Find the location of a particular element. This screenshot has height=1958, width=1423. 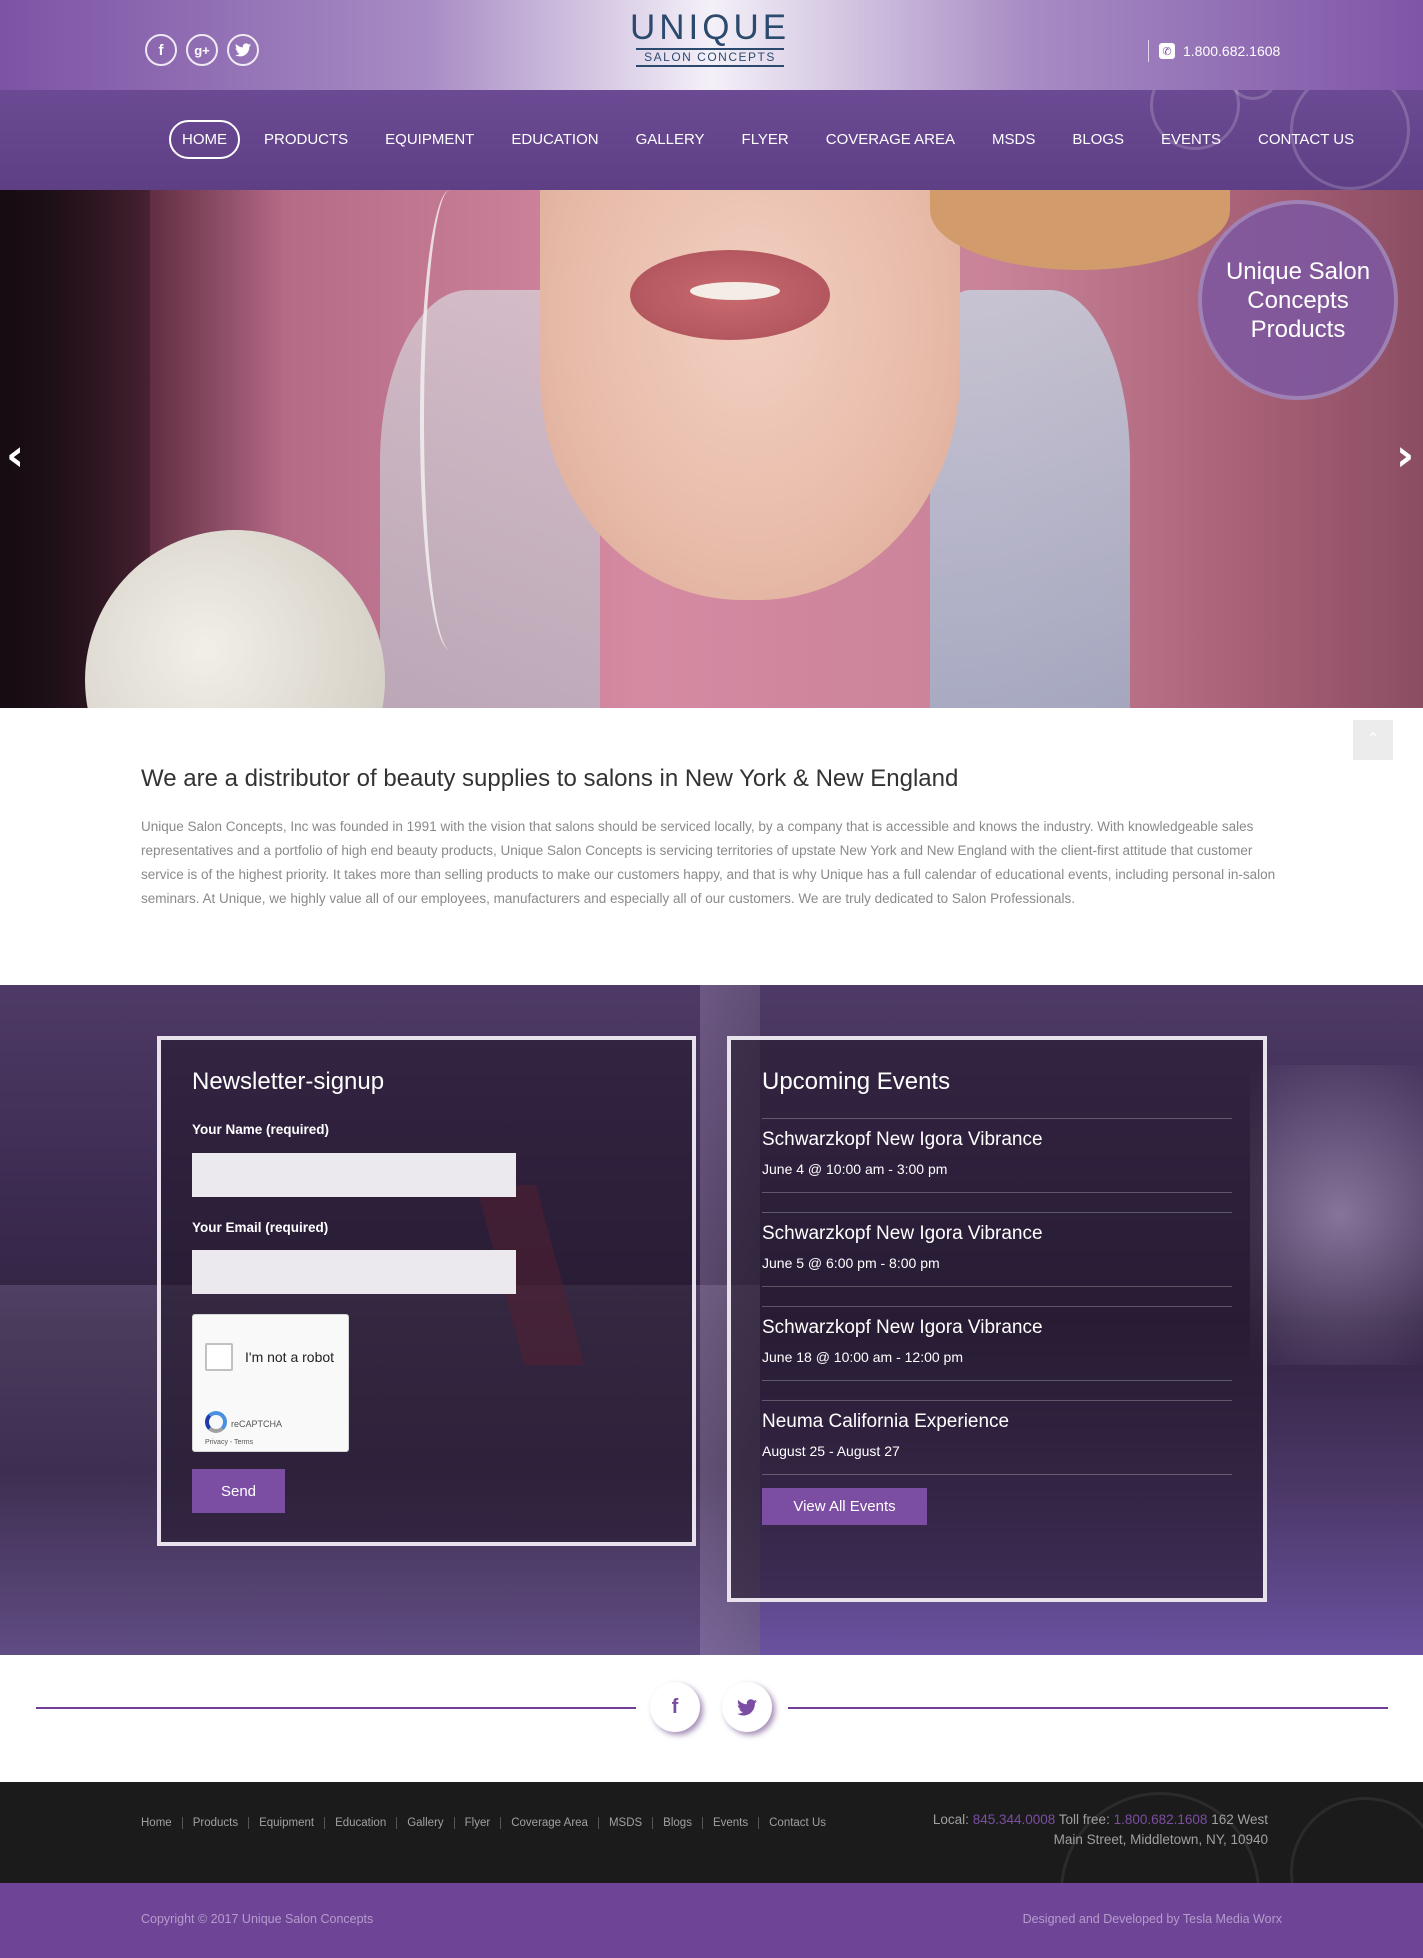

send-button: Send is located at coordinates (238, 1491).